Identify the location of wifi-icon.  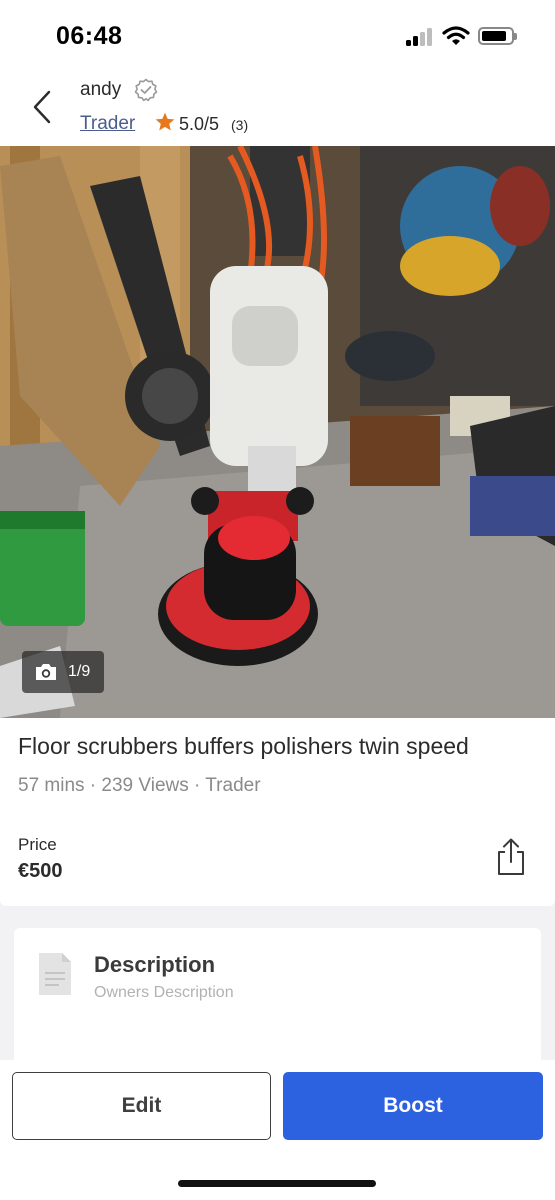
(456, 35).